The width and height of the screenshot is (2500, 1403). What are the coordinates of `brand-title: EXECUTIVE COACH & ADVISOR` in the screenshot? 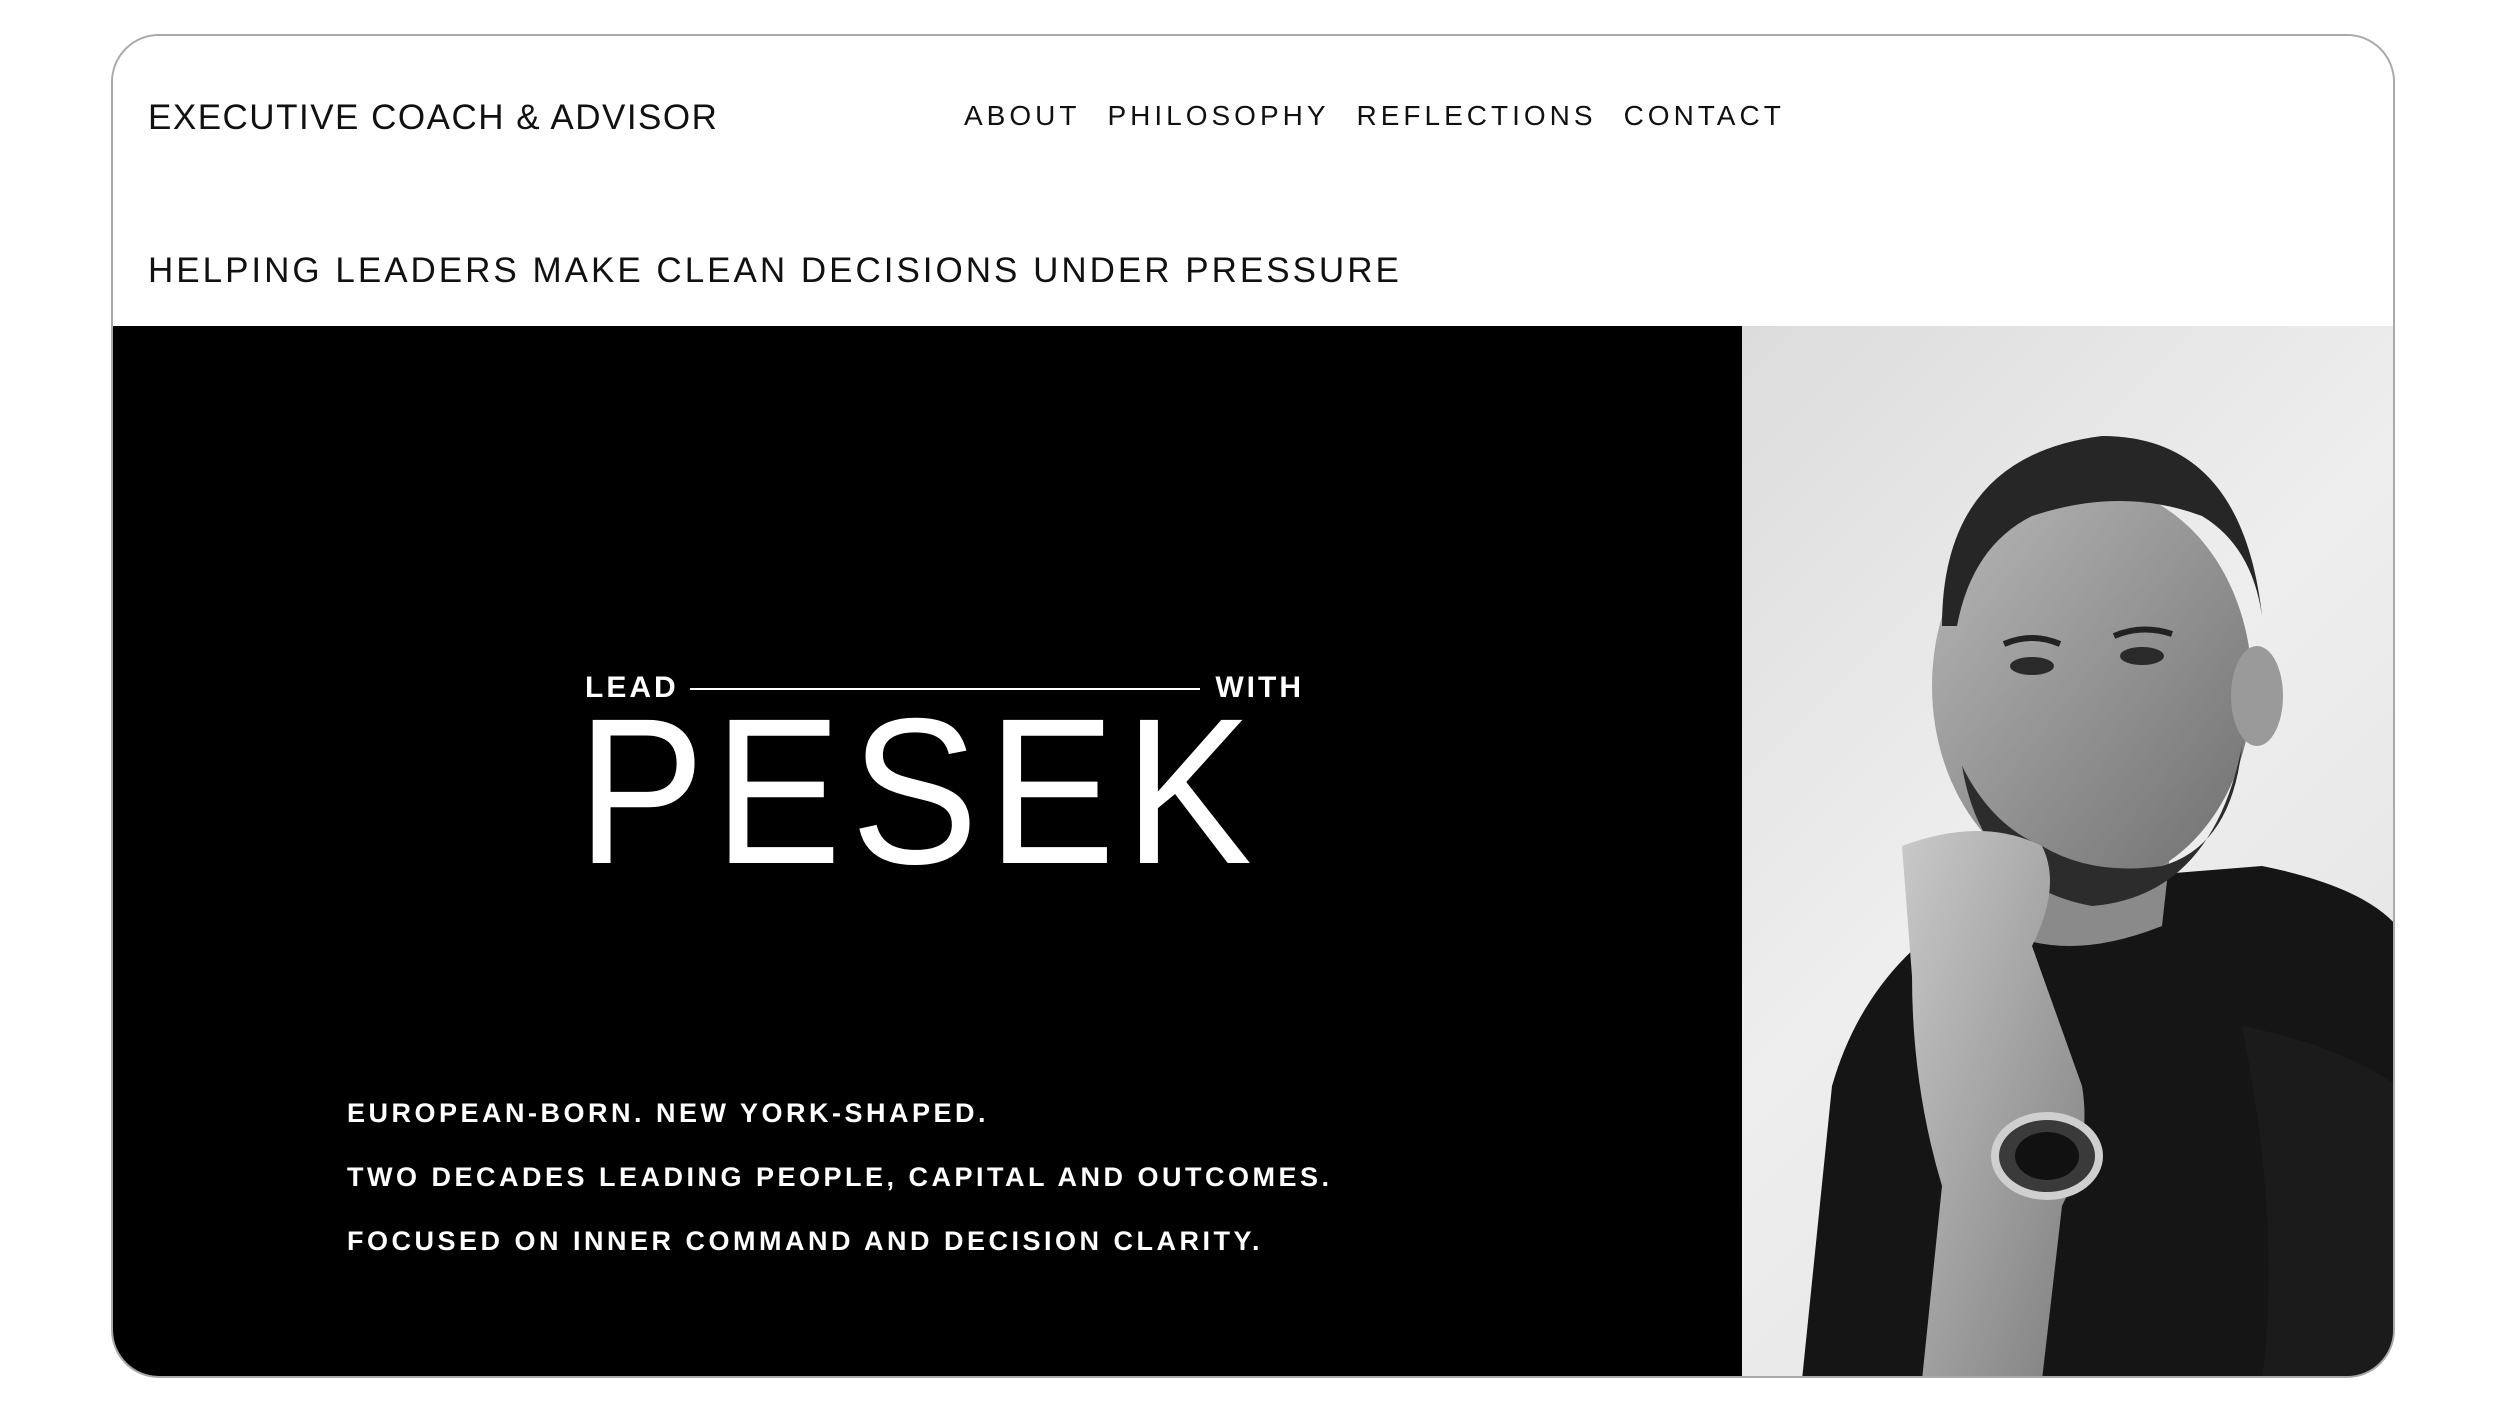 It's located at (433, 118).